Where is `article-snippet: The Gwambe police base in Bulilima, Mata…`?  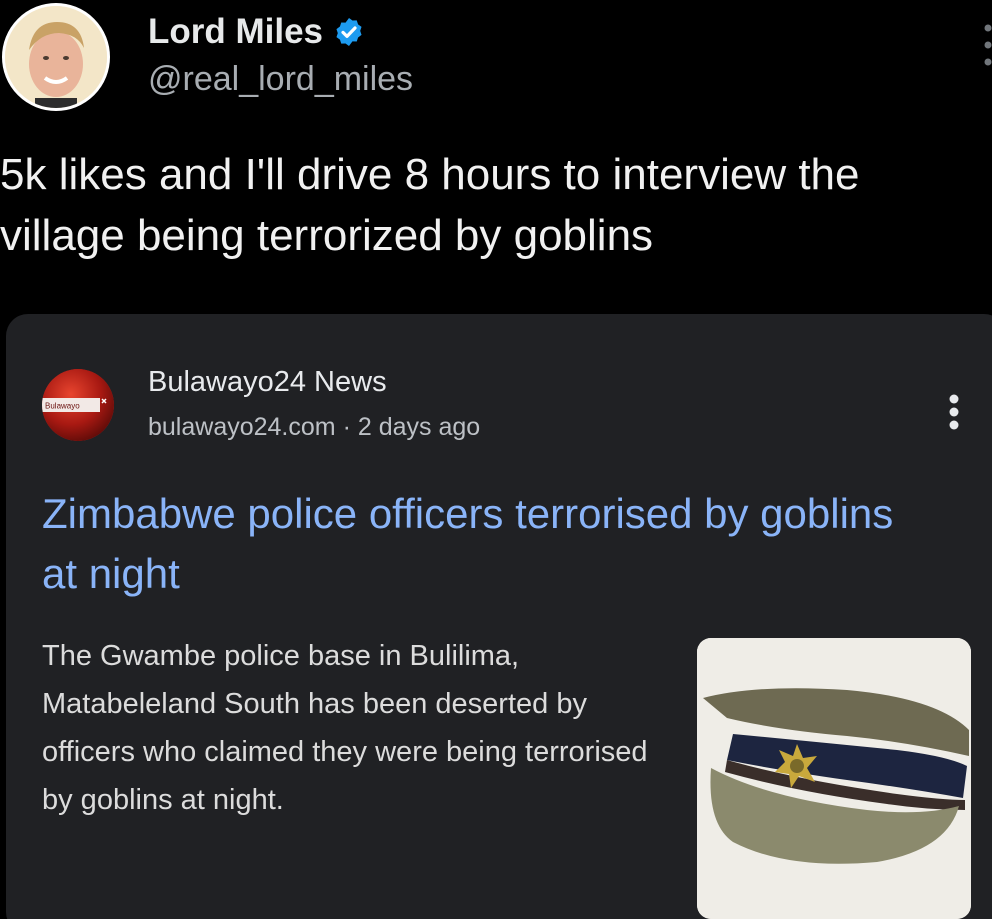 article-snippet: The Gwambe police base in Bulilima, Mata… is located at coordinates (345, 728).